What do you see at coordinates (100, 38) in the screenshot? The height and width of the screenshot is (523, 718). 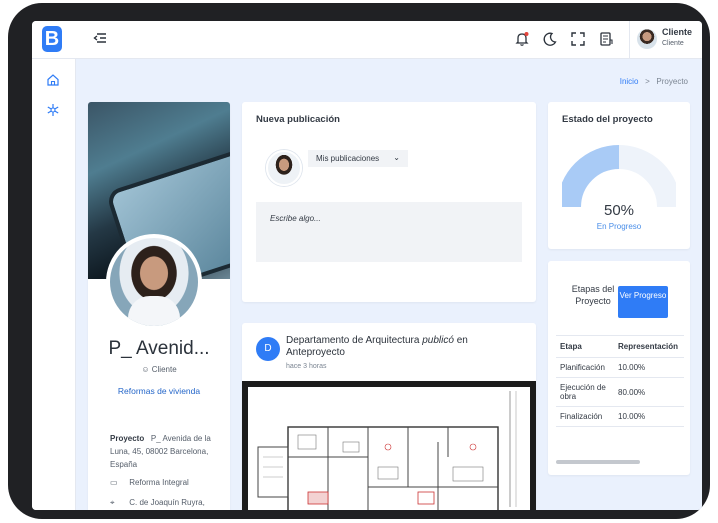 I see `menu-collapse-icon` at bounding box center [100, 38].